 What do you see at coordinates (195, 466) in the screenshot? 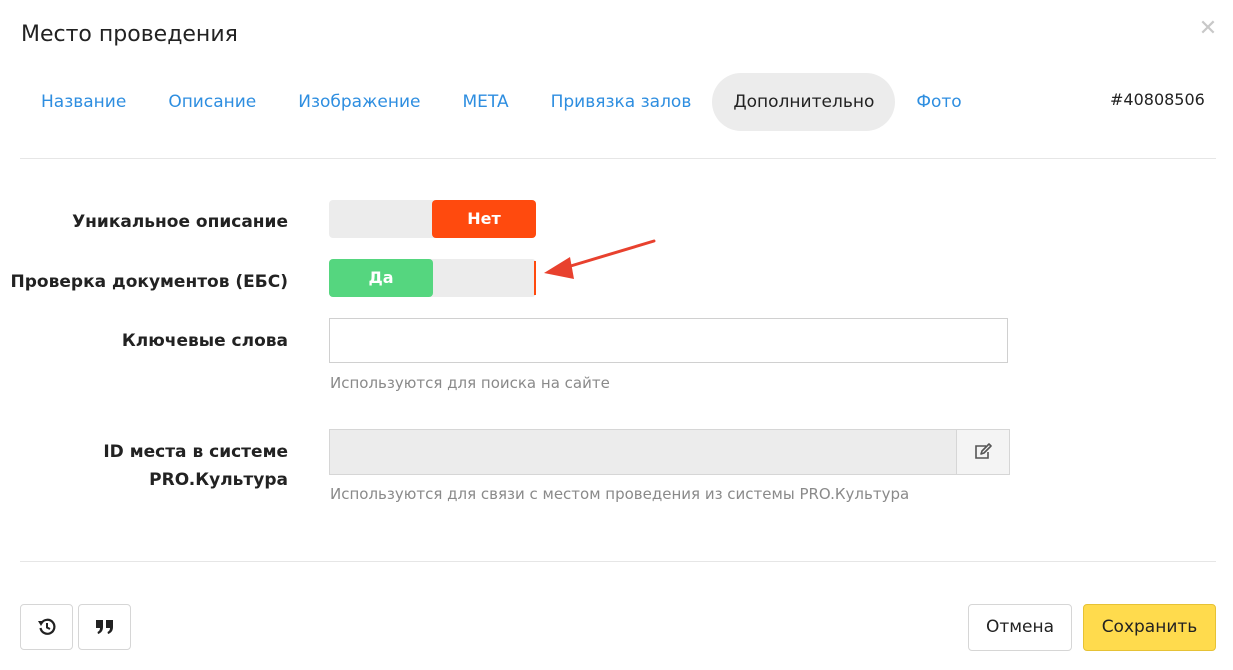
I see `pro-culture-id-label: ID места в системе PRO.Культура` at bounding box center [195, 466].